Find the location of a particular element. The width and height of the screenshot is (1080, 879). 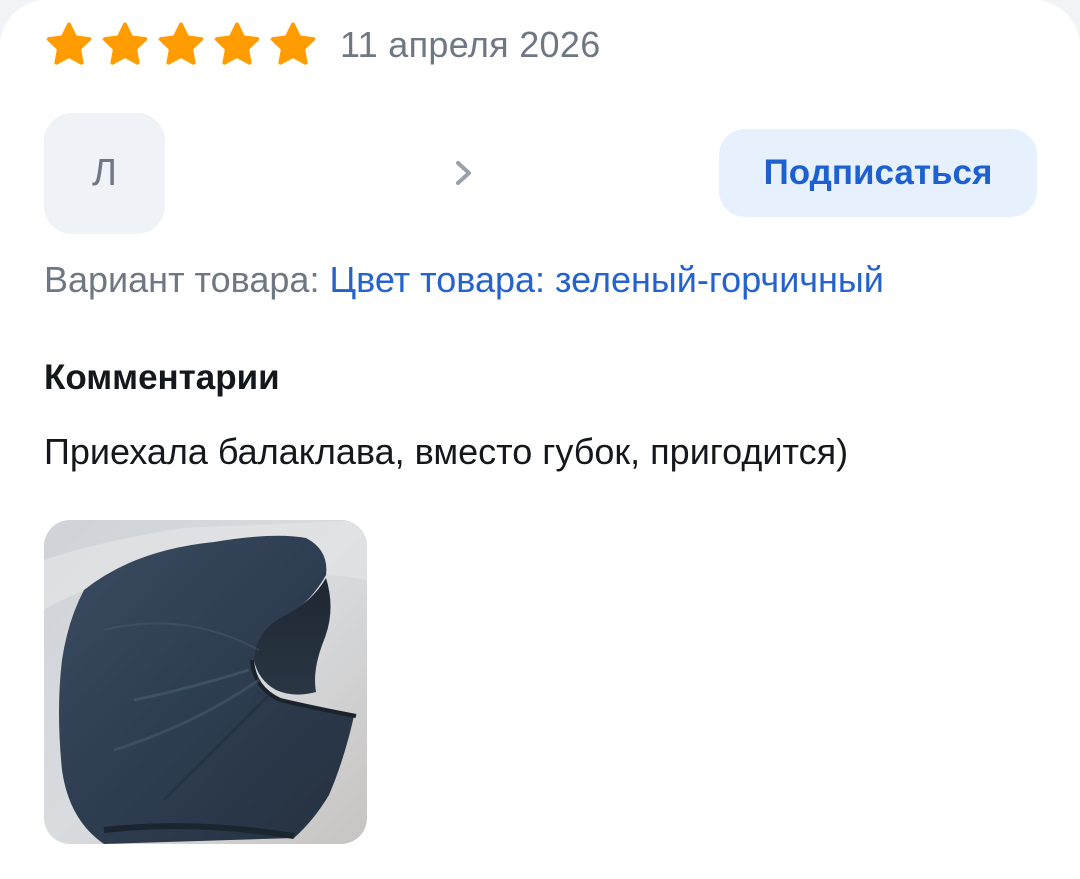

balaclava-photo is located at coordinates (205, 682).